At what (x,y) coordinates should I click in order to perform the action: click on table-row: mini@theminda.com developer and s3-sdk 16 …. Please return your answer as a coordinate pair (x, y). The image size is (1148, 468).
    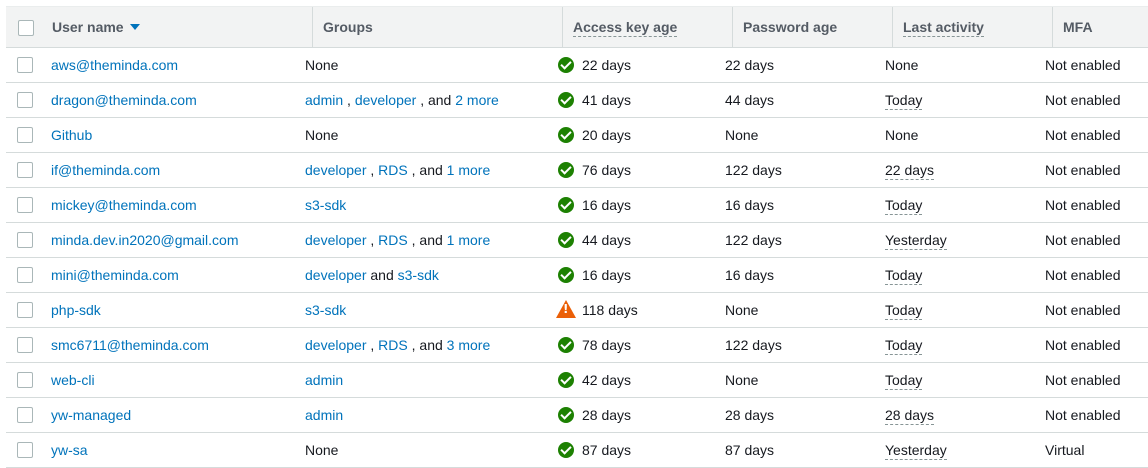
    Looking at the image, I should click on (577, 275).